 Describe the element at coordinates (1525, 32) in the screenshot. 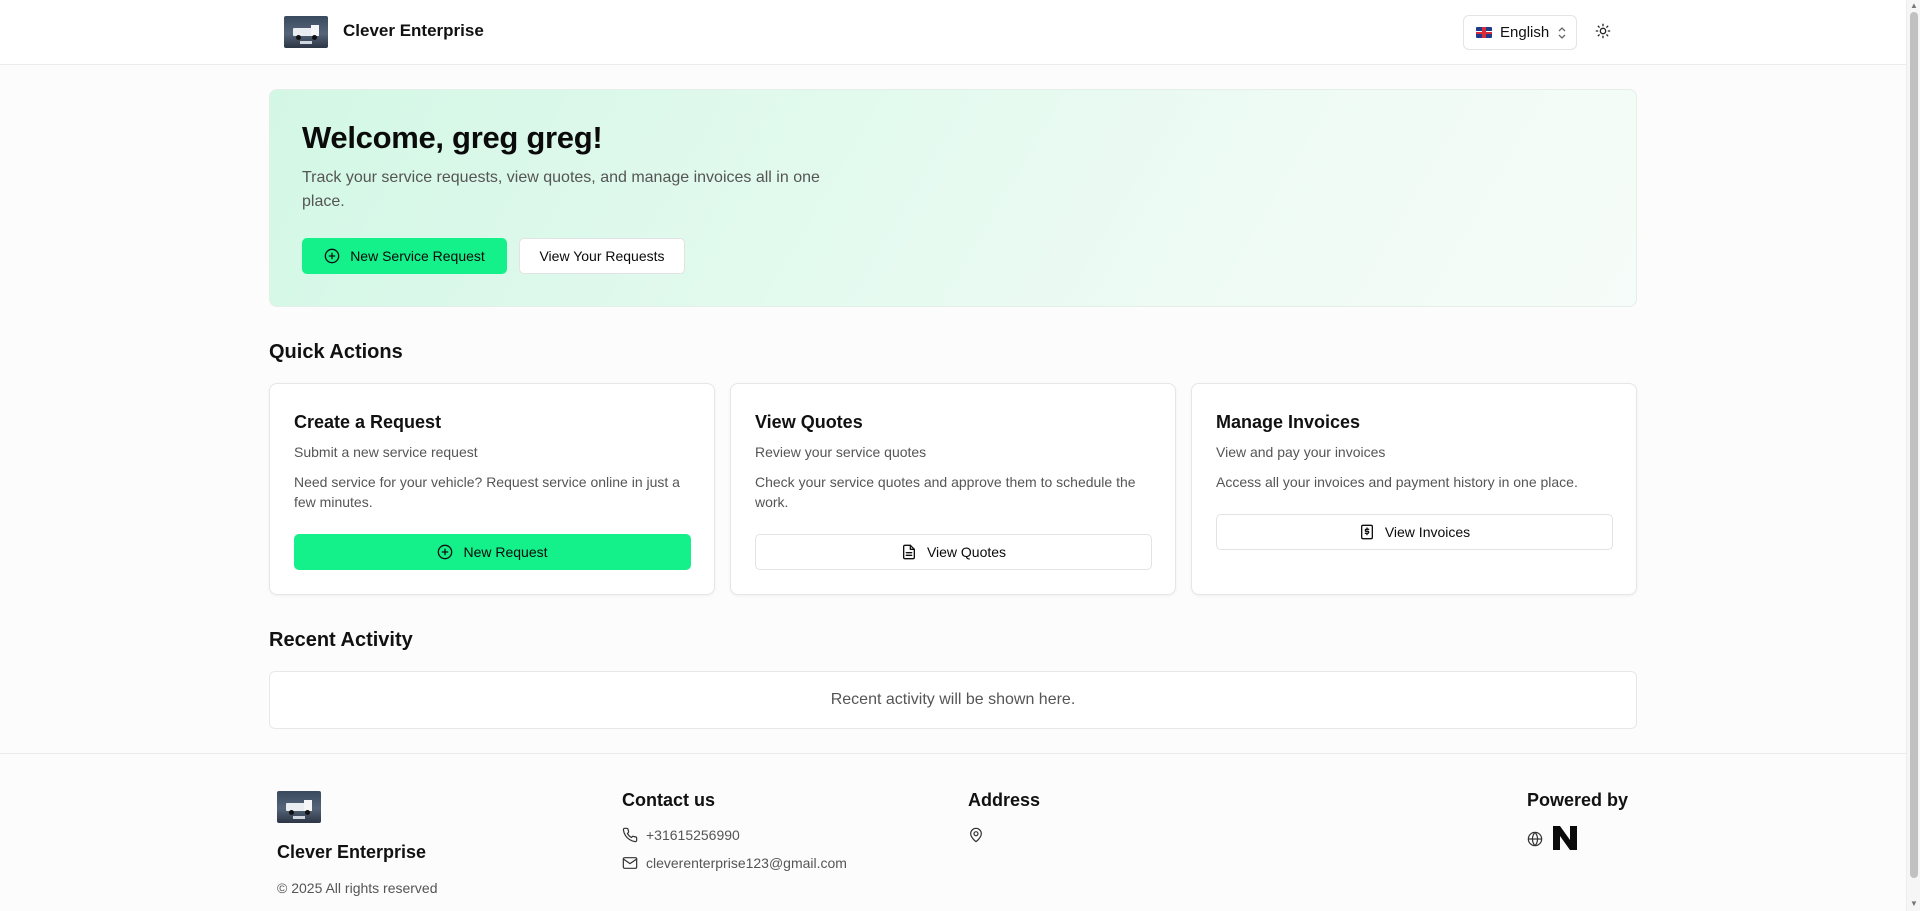

I see `language-label: English` at that location.